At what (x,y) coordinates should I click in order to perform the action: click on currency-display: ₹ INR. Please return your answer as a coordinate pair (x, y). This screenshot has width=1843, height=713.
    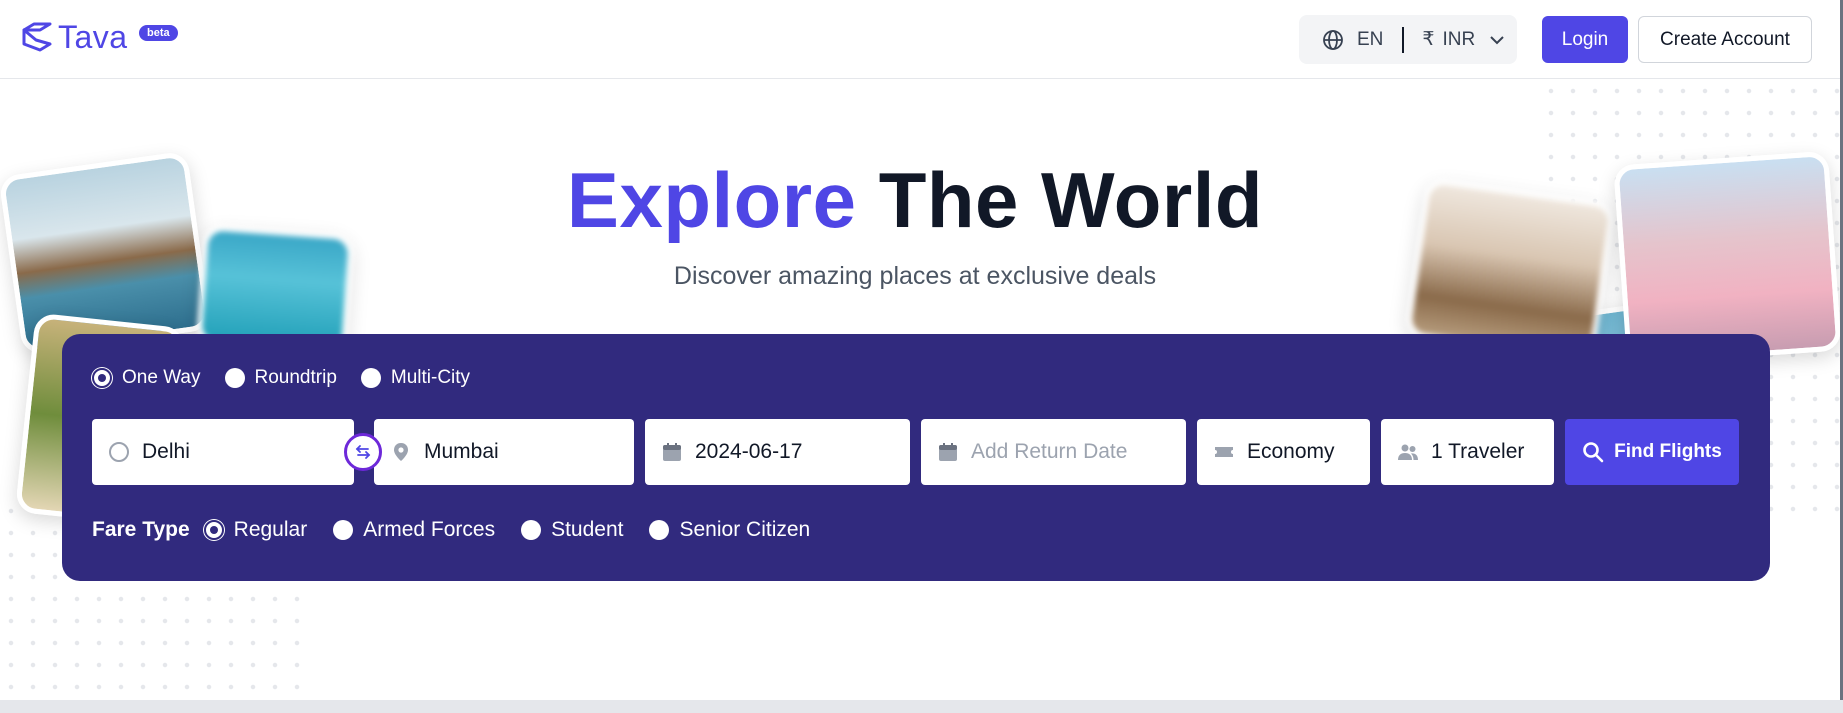
    Looking at the image, I should click on (1448, 39).